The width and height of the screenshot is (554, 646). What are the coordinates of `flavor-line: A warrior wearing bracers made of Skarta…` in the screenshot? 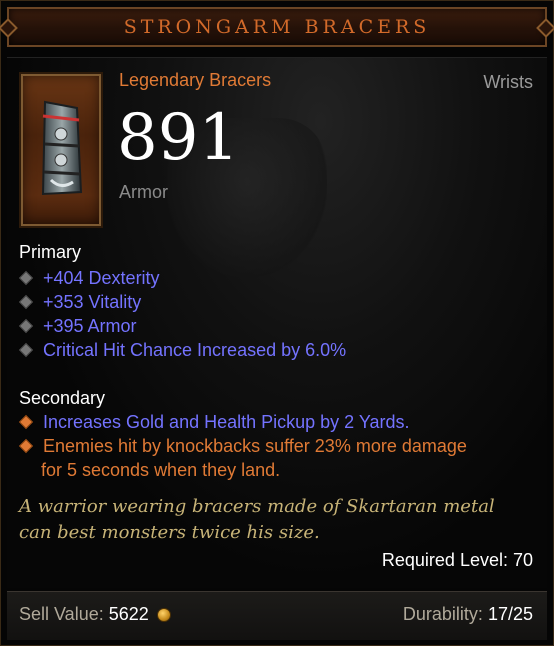 It's located at (257, 506).